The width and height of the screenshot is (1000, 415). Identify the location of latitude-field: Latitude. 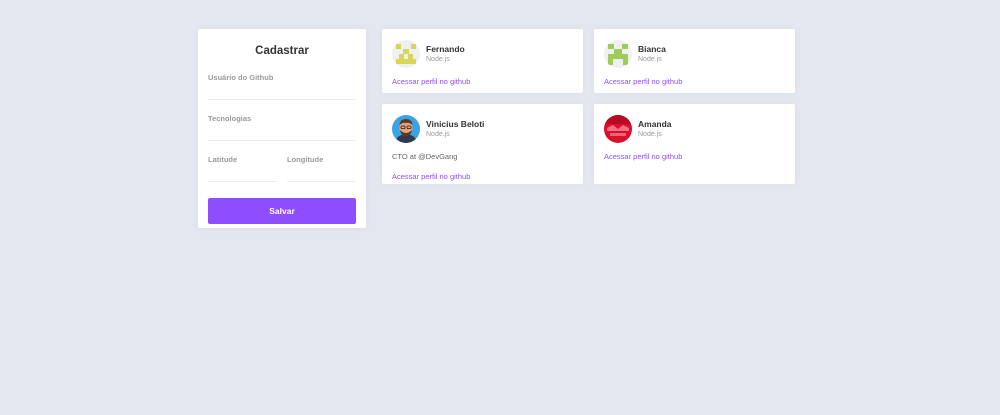
(242, 168).